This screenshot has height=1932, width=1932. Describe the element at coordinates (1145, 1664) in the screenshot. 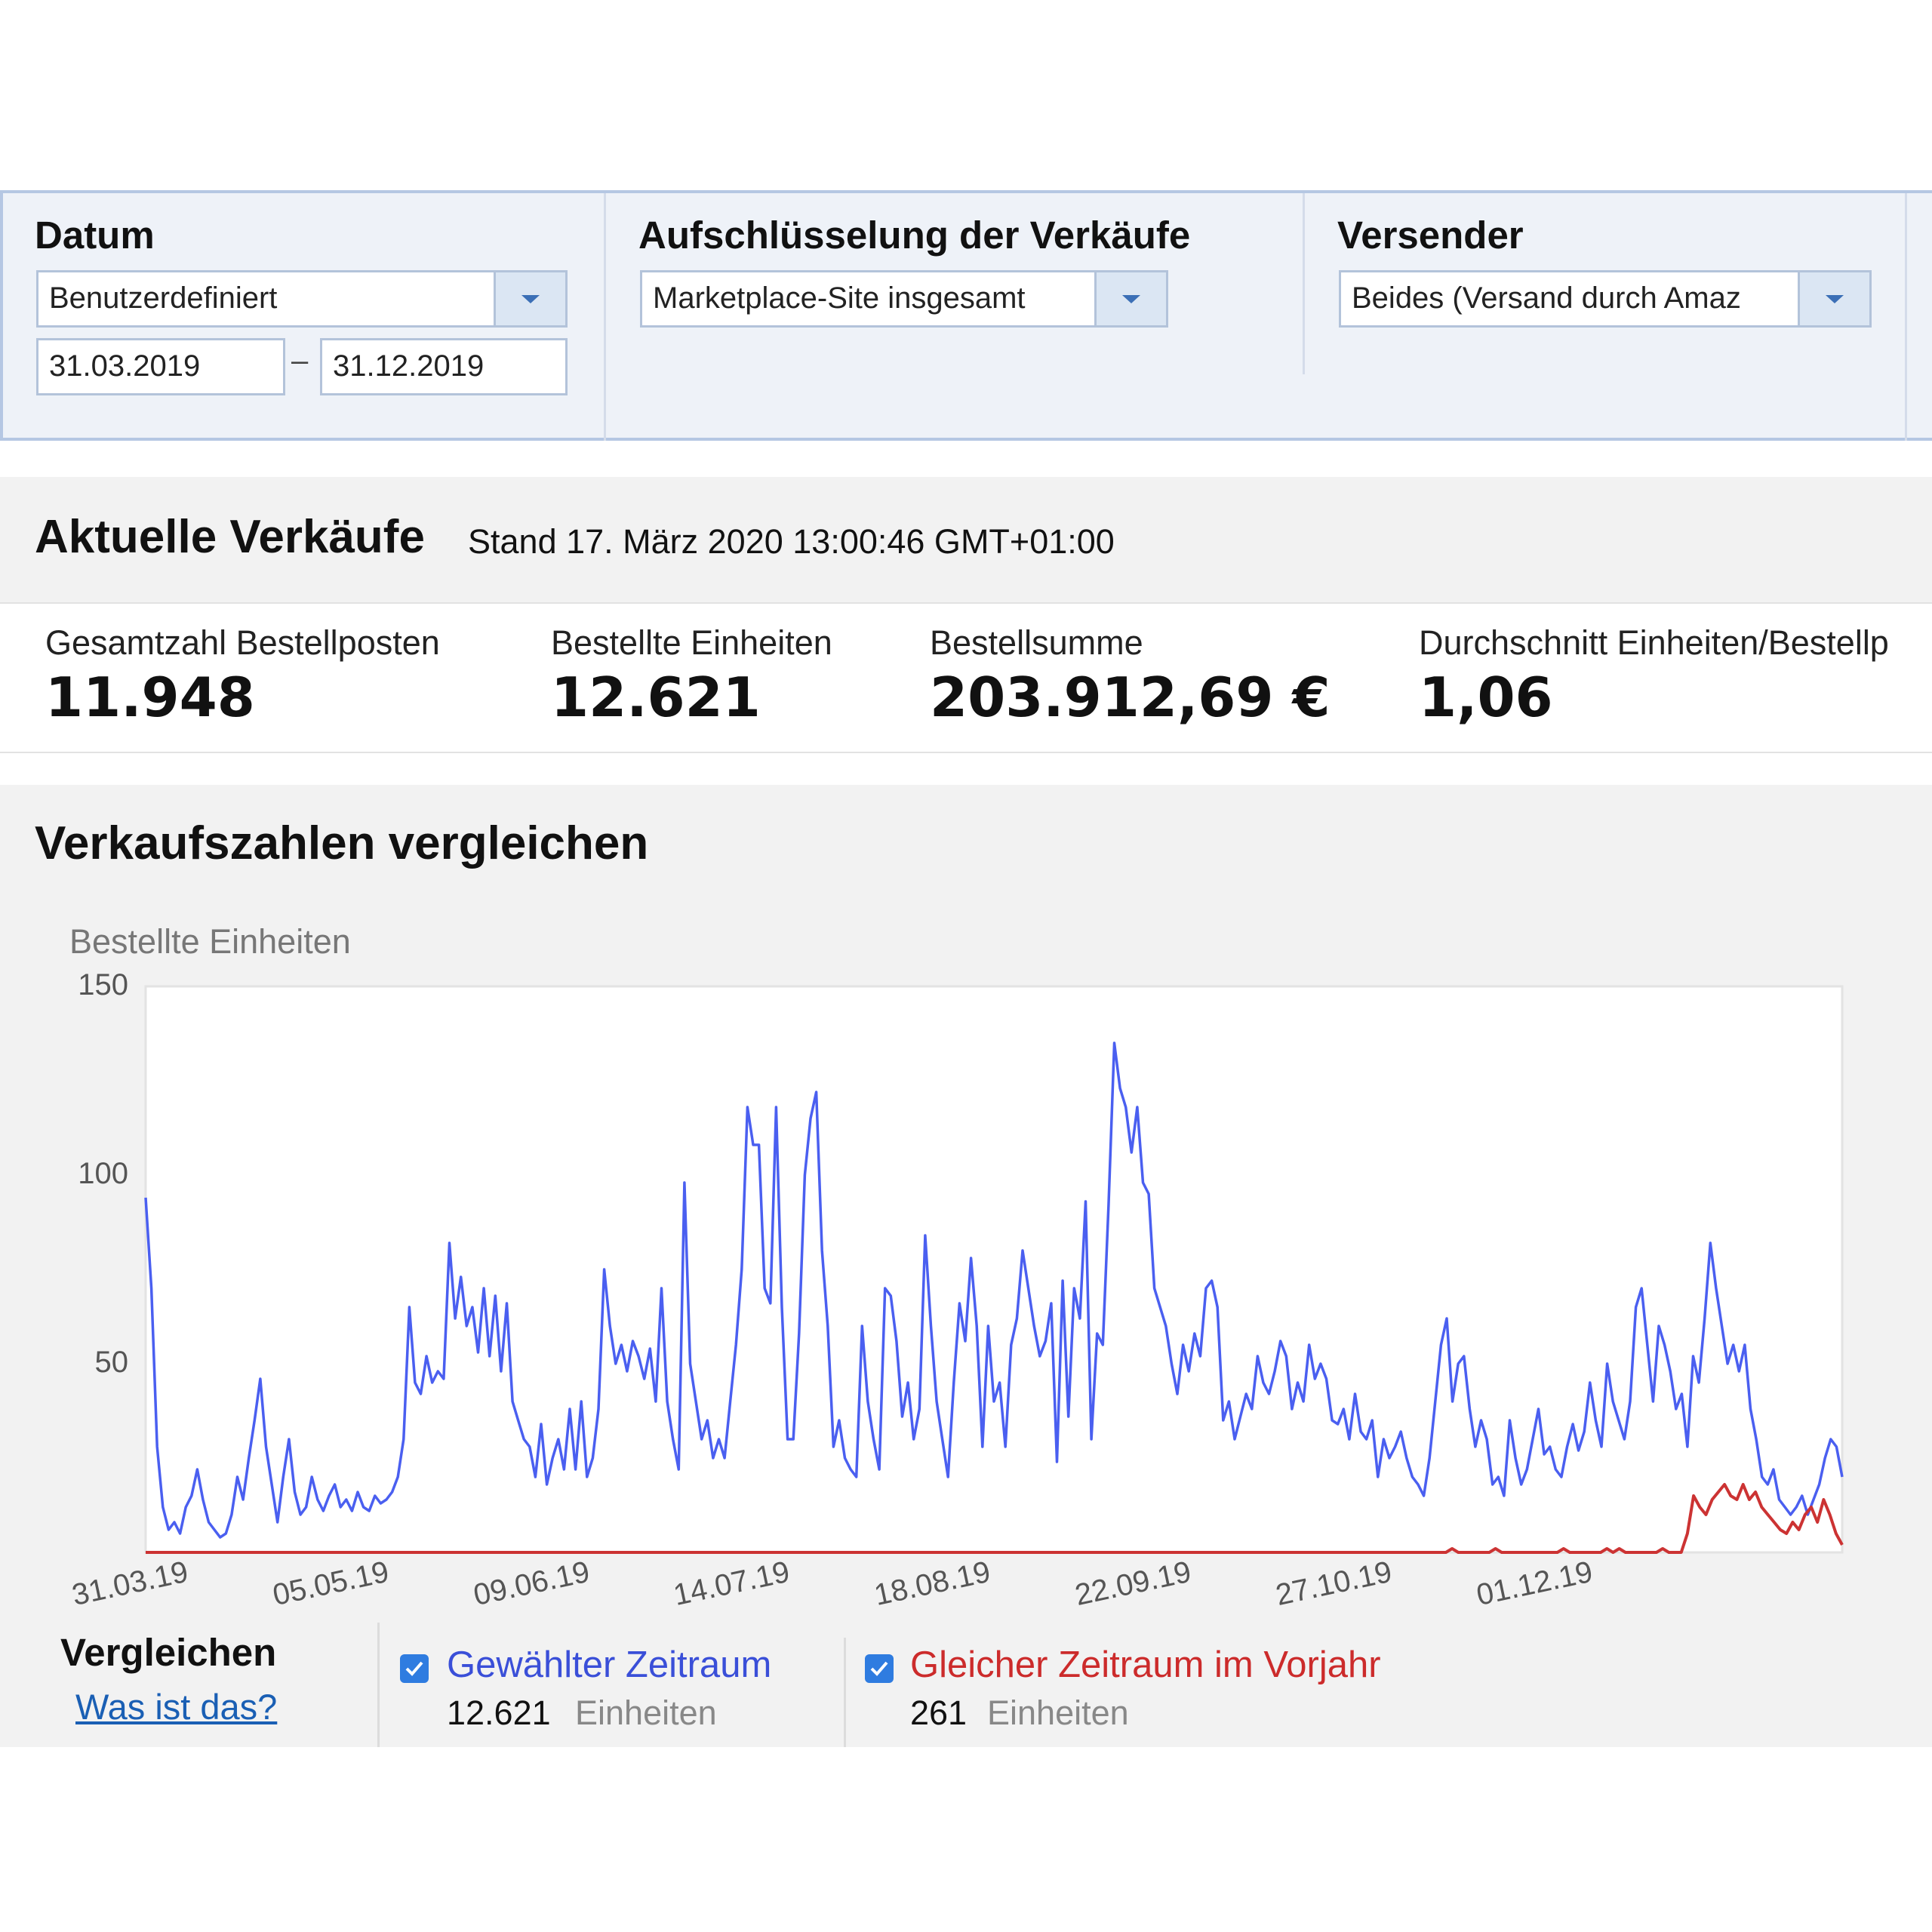

I see `legend-previous-year: Gleicher Zeitraum im Vorjahr` at that location.